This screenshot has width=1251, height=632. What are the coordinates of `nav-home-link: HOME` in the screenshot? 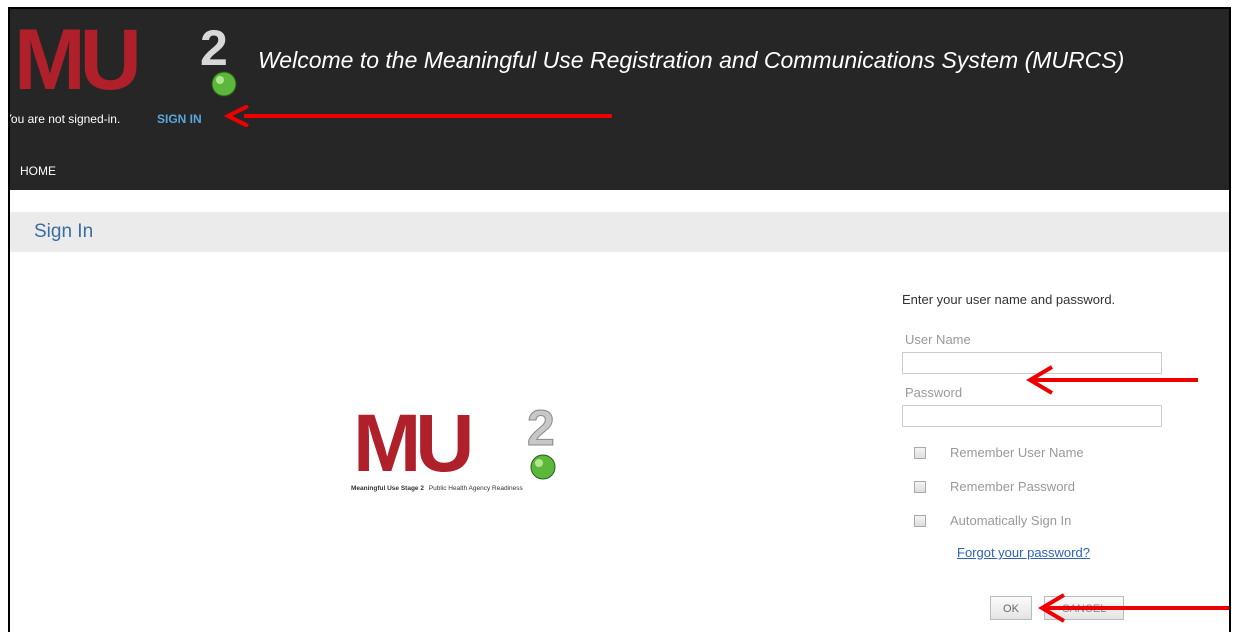 It's located at (38, 171).